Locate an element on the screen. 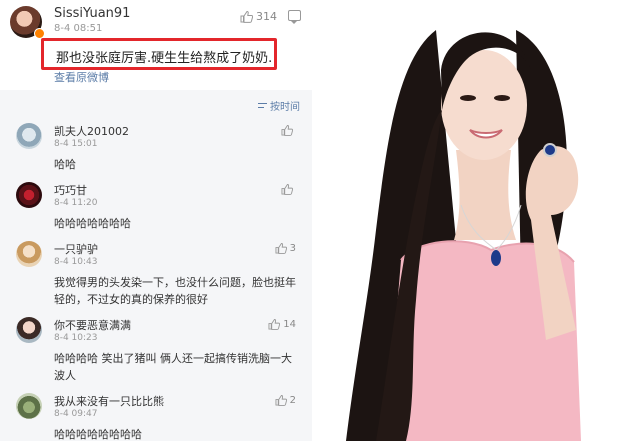 The width and height of the screenshot is (640, 441). comment-date: 8-4 15:01 is located at coordinates (76, 144).